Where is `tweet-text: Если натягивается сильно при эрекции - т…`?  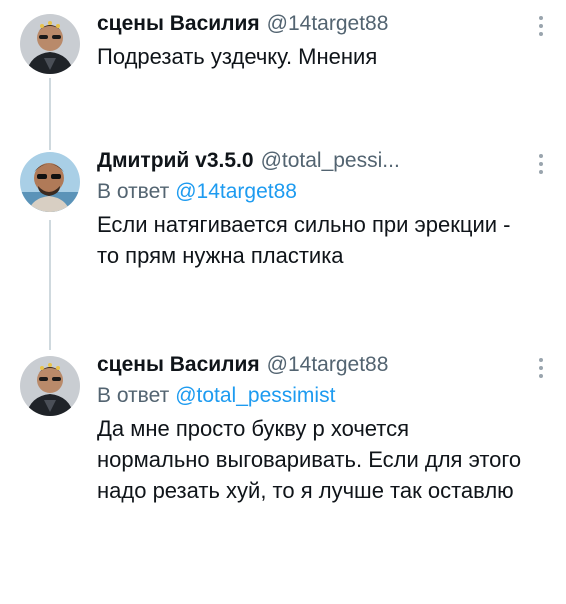 tweet-text: Если натягивается сильно при эрекции - т… is located at coordinates (304, 240).